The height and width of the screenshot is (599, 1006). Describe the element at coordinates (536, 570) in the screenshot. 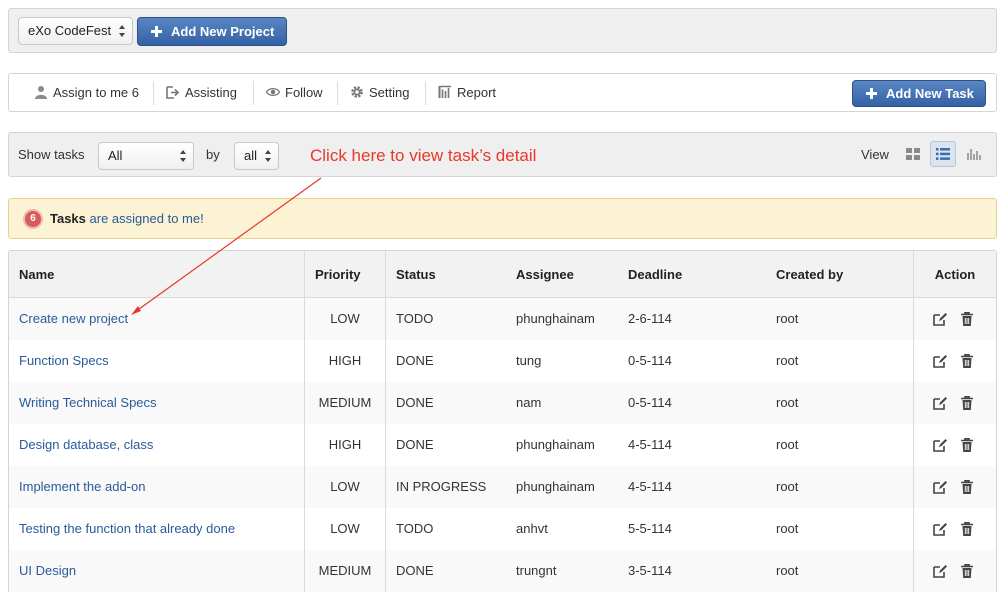

I see `assignee-cell: trungnt` at that location.